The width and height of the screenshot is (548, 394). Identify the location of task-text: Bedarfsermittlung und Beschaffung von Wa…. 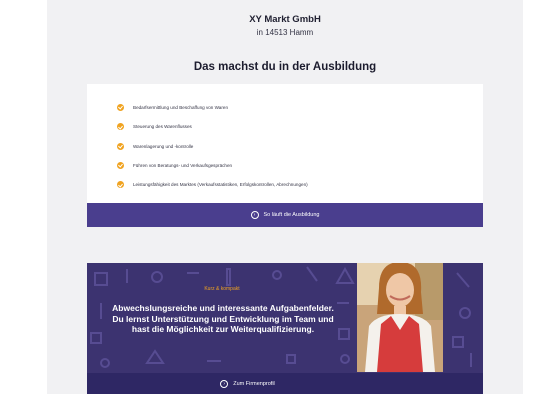
(180, 108).